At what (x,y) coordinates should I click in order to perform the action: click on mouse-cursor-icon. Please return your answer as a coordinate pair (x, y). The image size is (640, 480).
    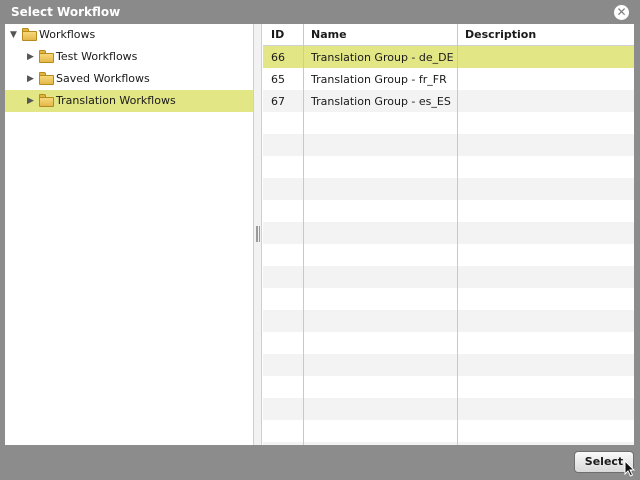
    Looking at the image, I should click on (630, 468).